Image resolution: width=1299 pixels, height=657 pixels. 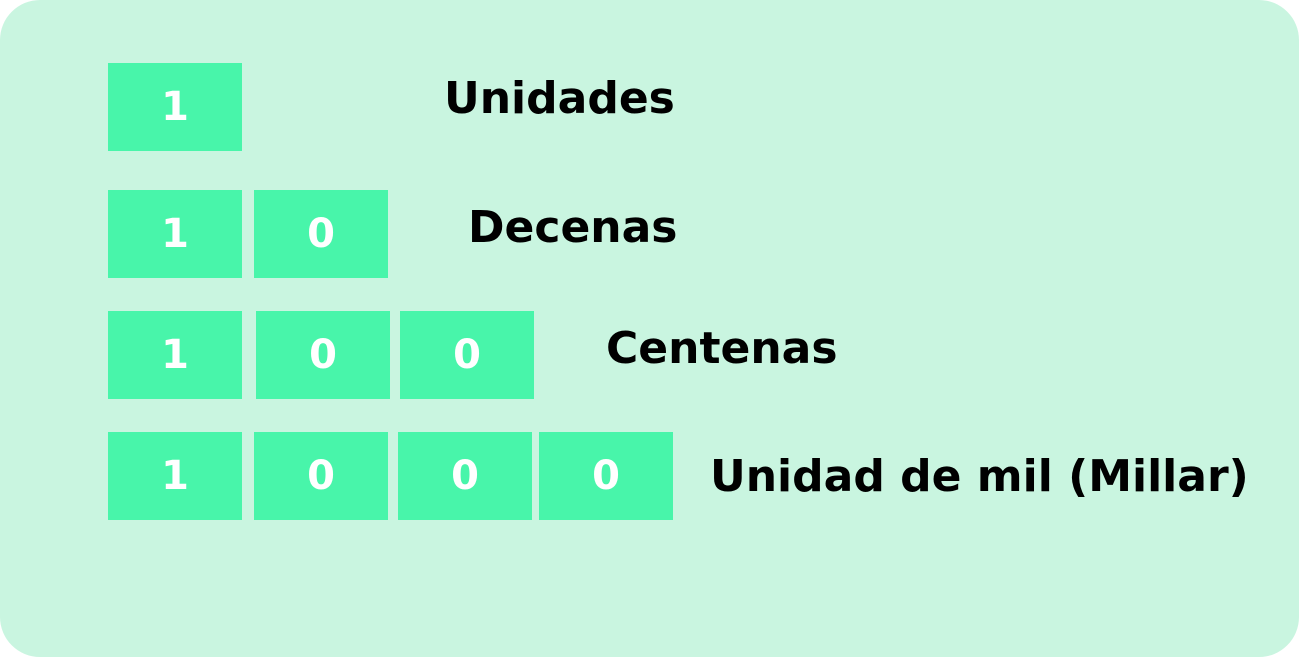 I want to click on digit-cell-thousands-3: 0, so click(x=465, y=476).